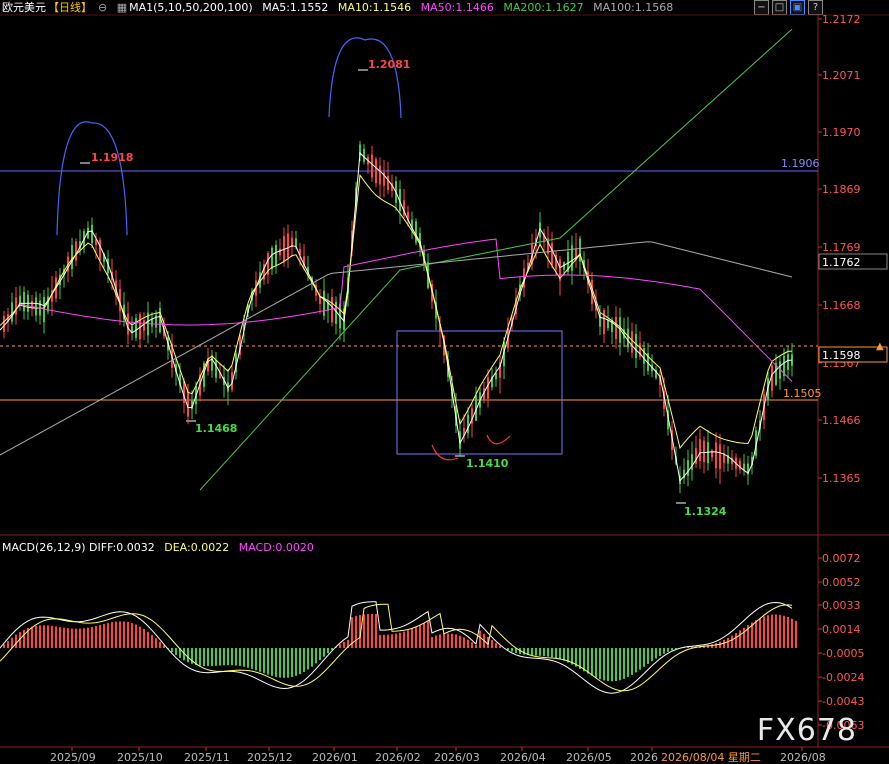 This screenshot has width=889, height=764. What do you see at coordinates (589, 757) in the screenshot?
I see `x-tick-label: 2026/05` at bounding box center [589, 757].